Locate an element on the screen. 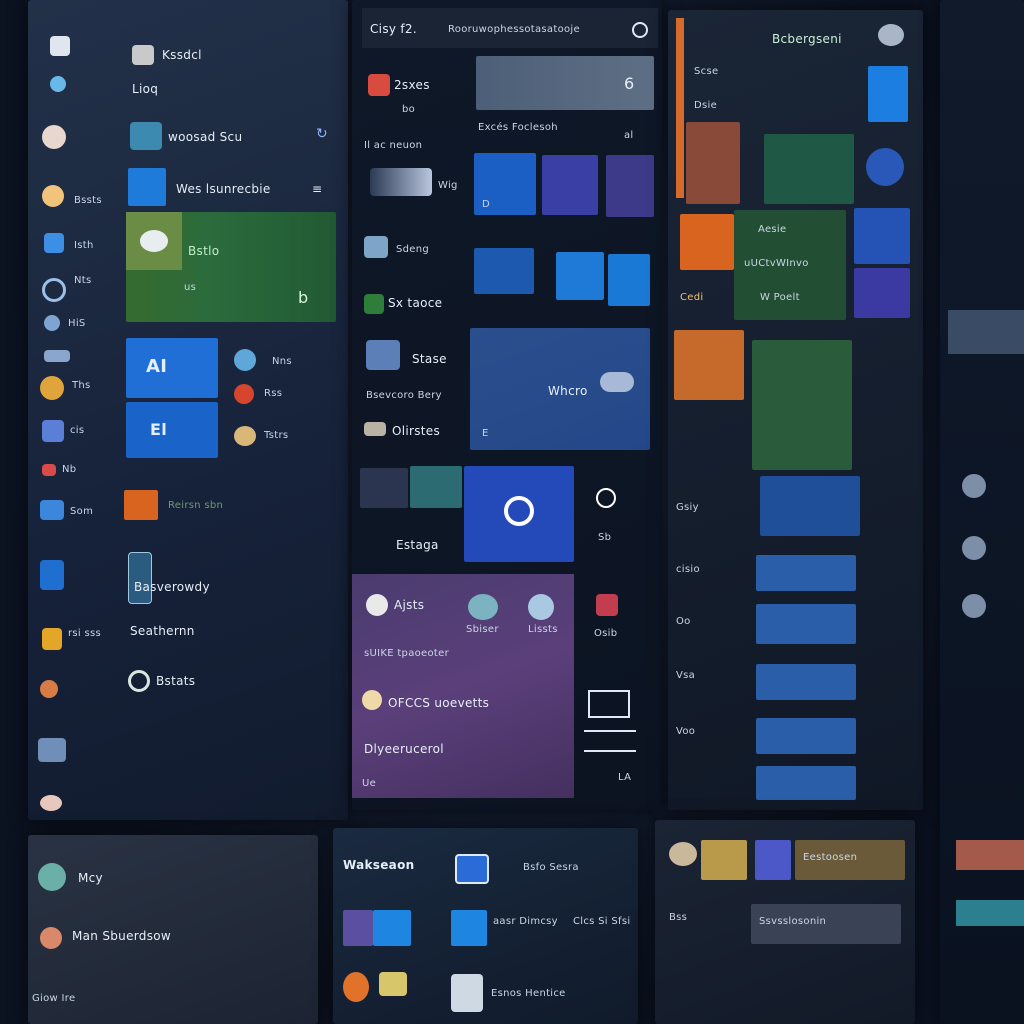 The image size is (1024, 1024). list-item: cisio is located at coordinates (688, 569).